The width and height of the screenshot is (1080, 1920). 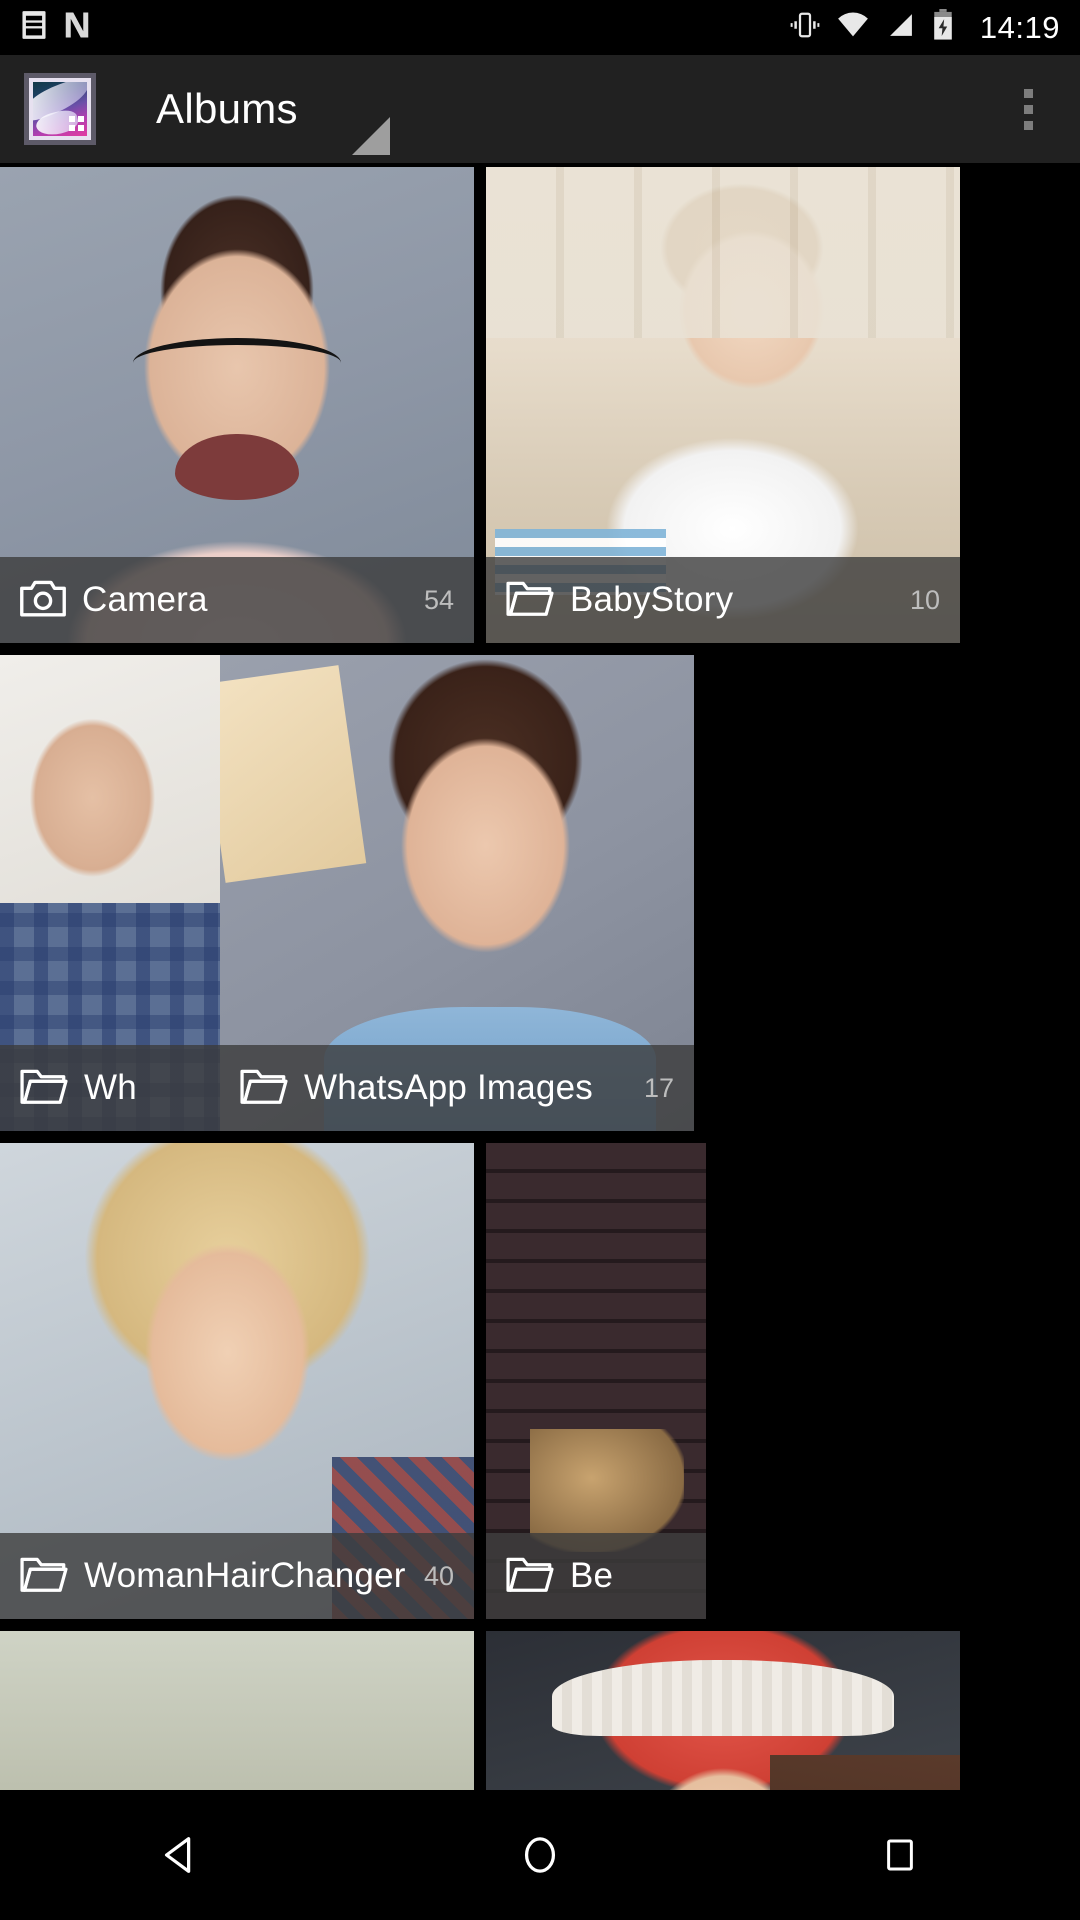 What do you see at coordinates (43, 600) in the screenshot?
I see `camera-icon` at bounding box center [43, 600].